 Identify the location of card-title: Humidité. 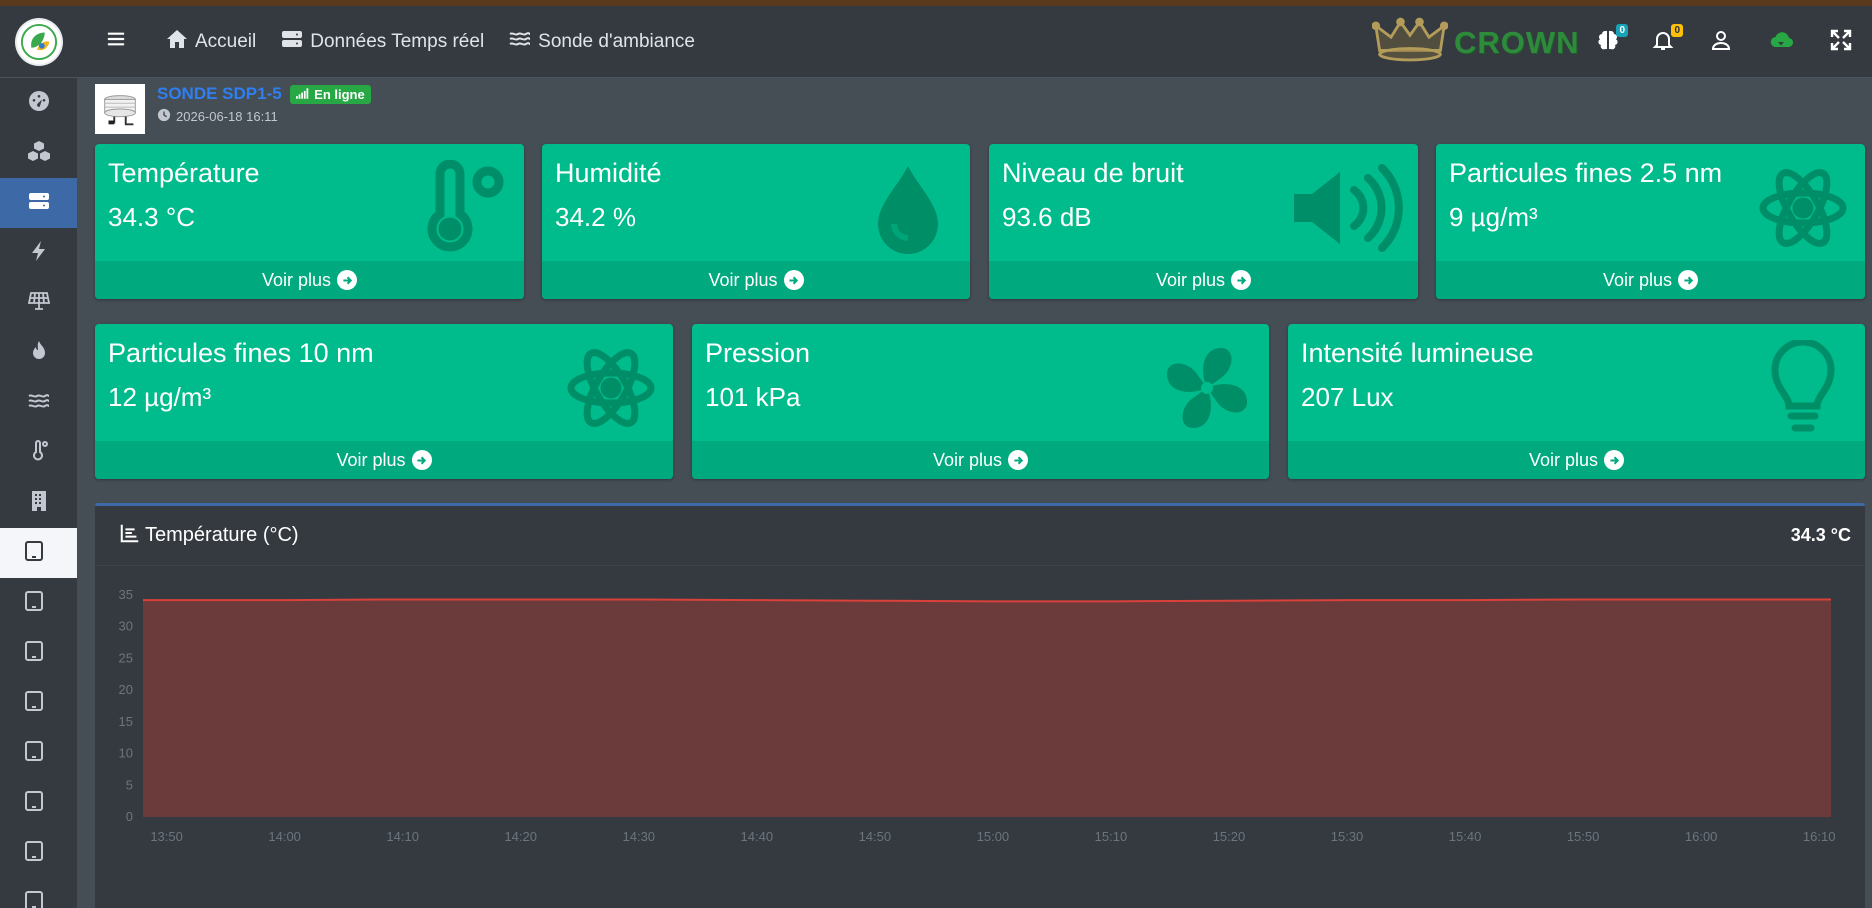
(608, 173).